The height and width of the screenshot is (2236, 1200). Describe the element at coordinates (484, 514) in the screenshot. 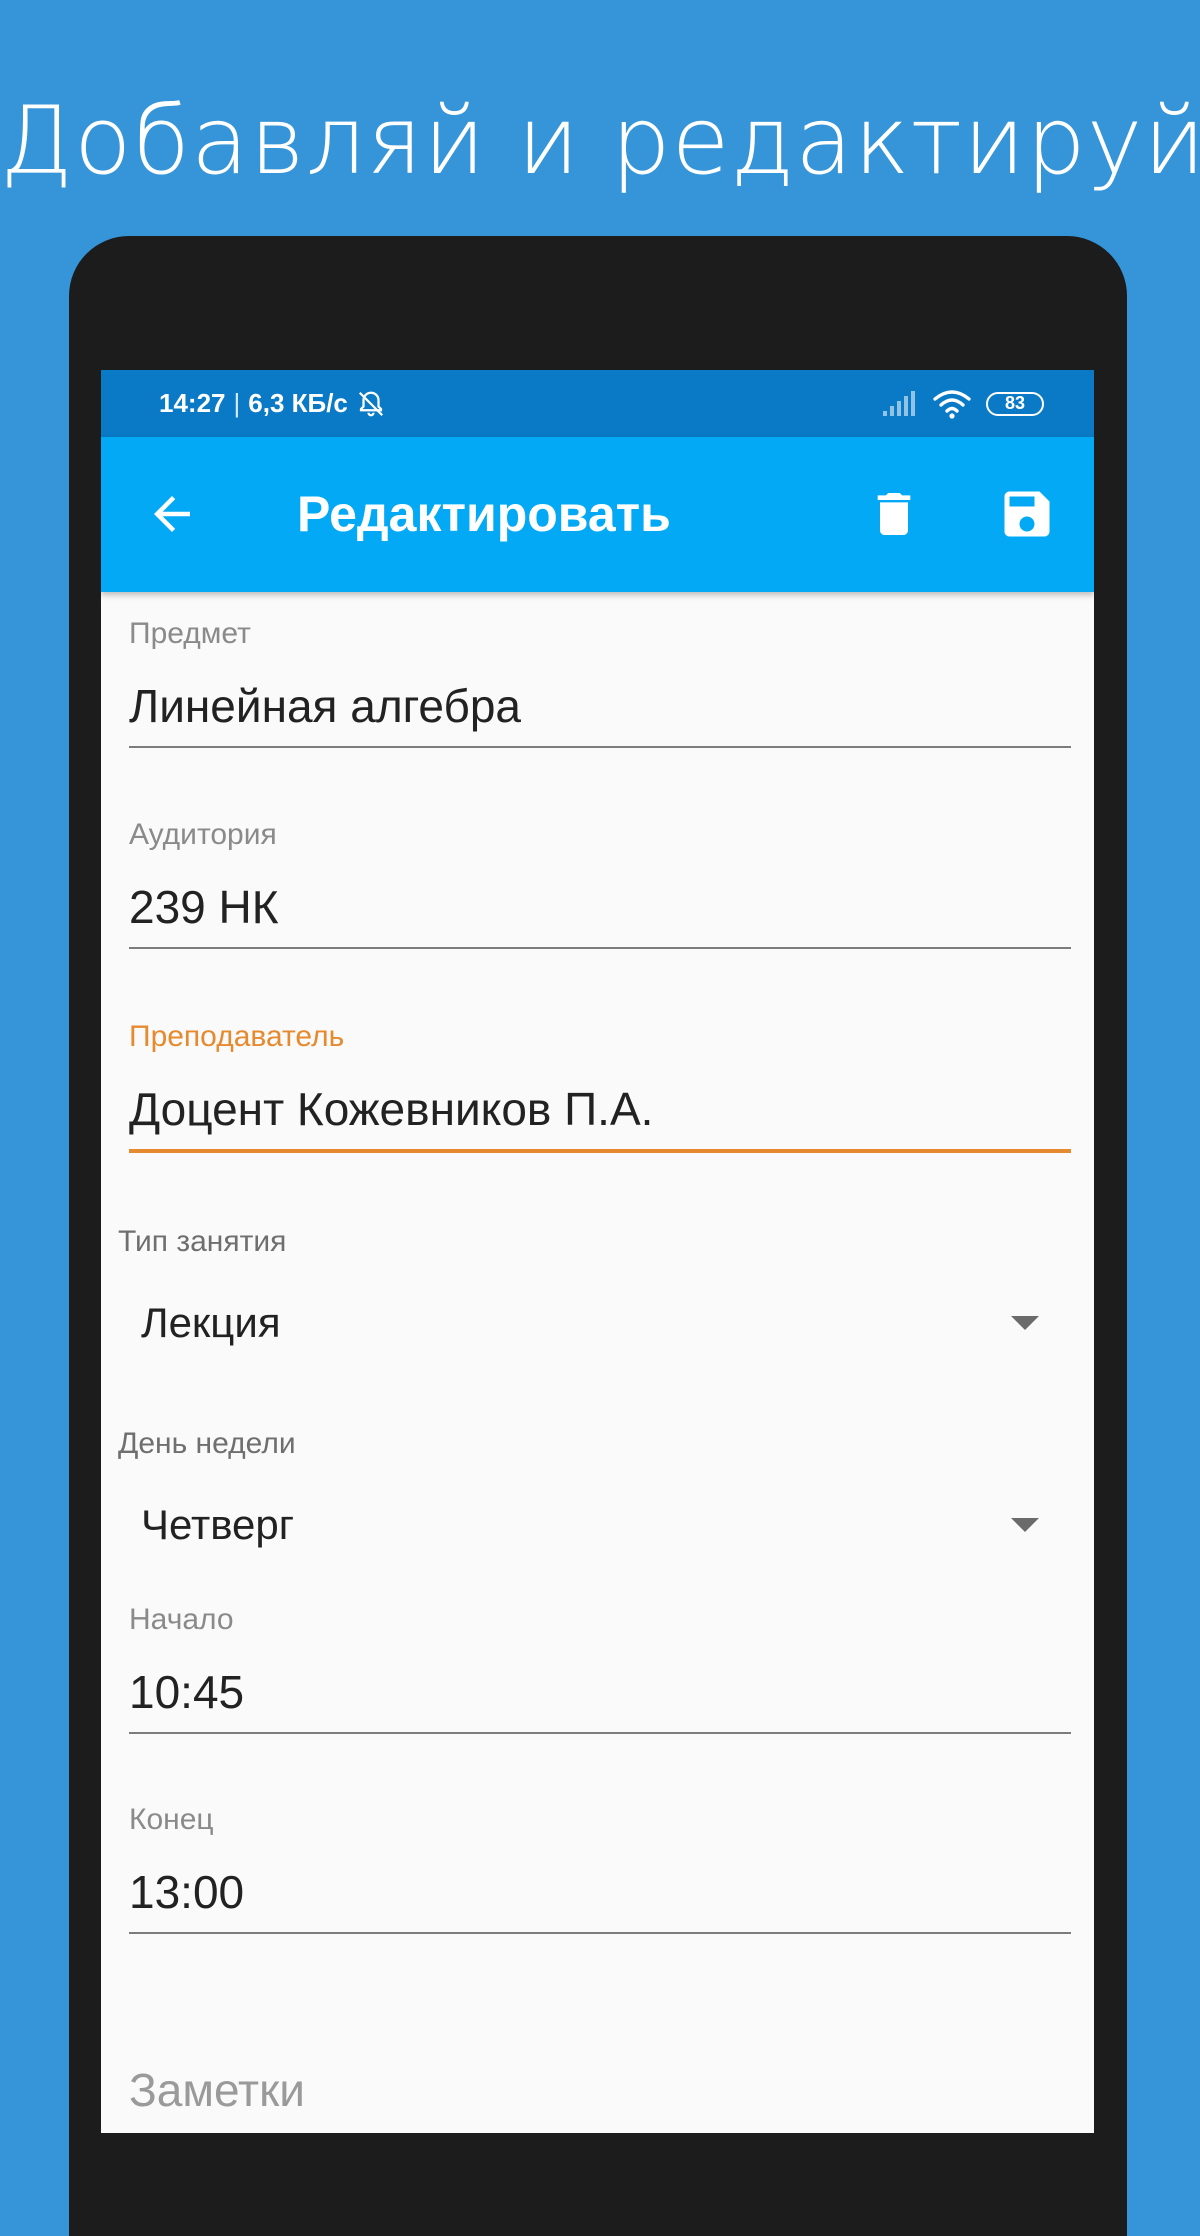

I see `app-bar-title: Редактировать` at that location.